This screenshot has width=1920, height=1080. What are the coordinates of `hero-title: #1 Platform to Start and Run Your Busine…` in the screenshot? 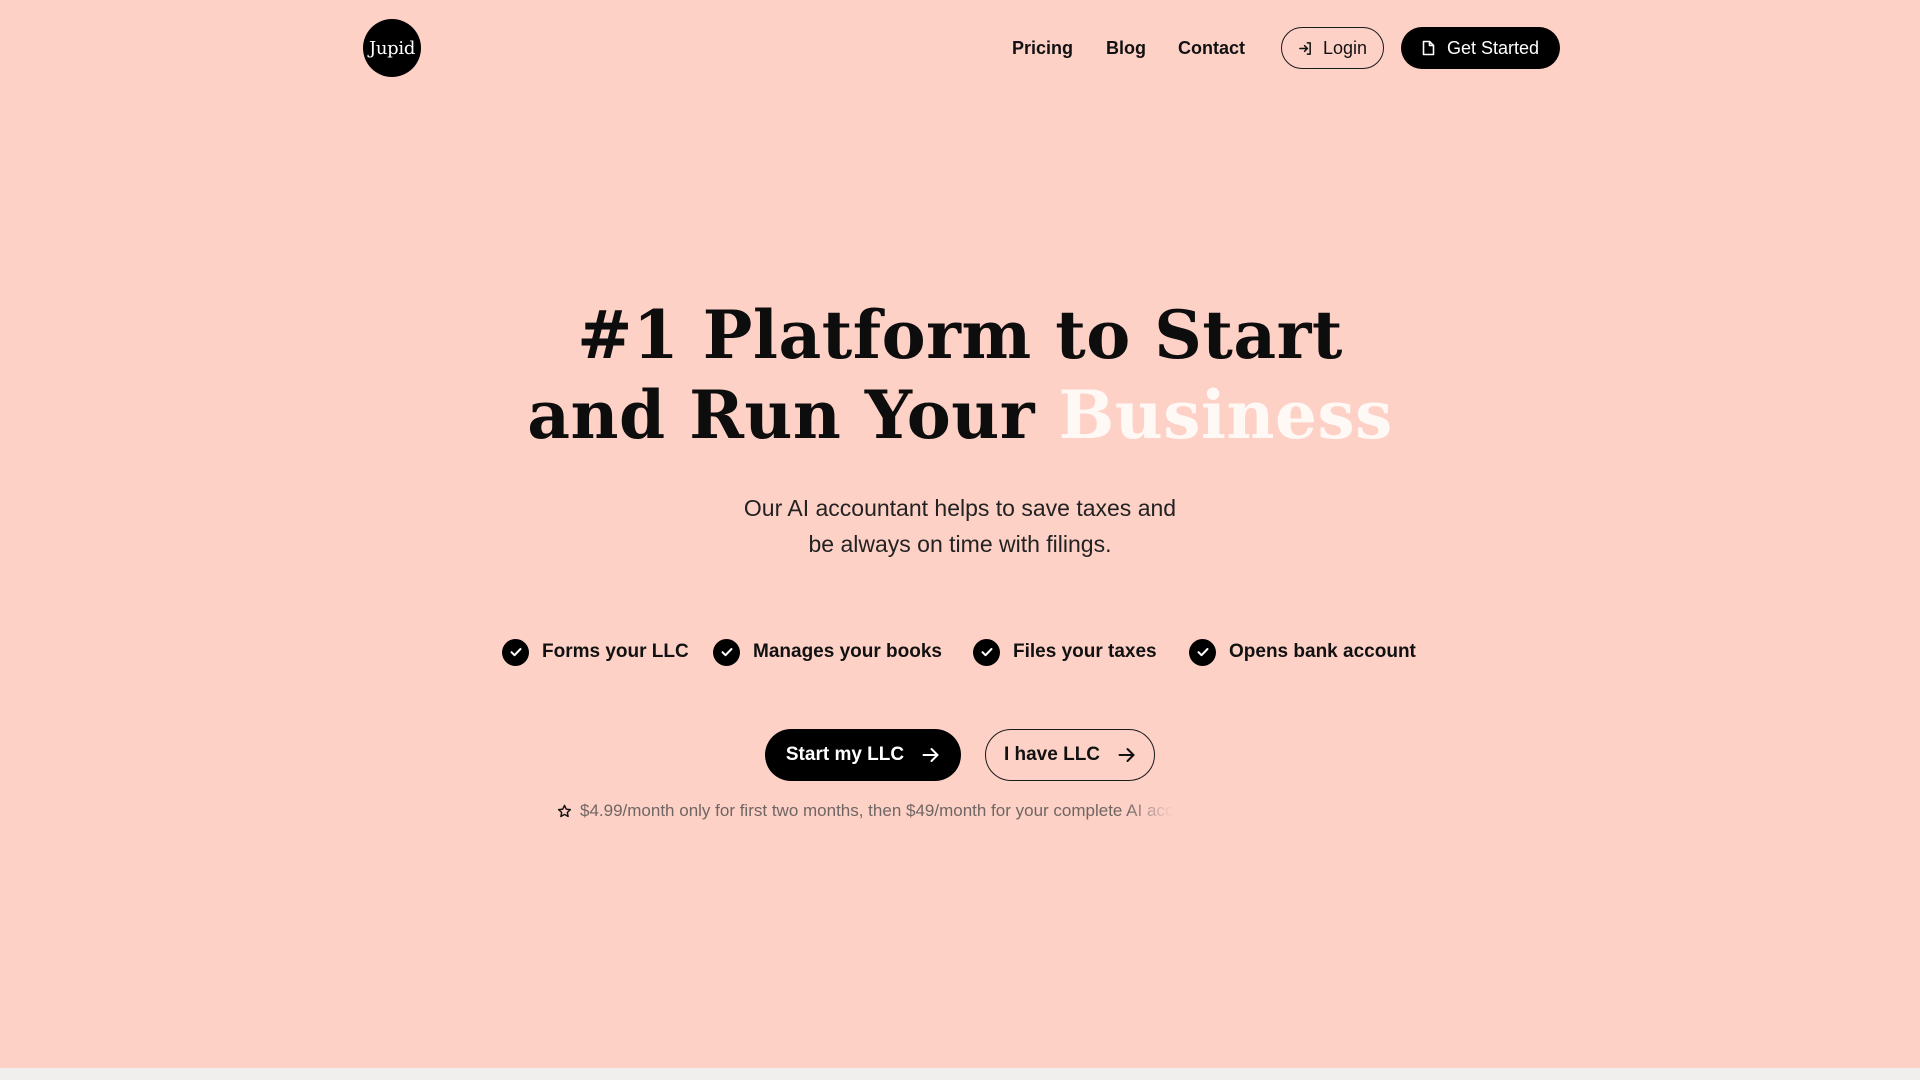 It's located at (960, 375).